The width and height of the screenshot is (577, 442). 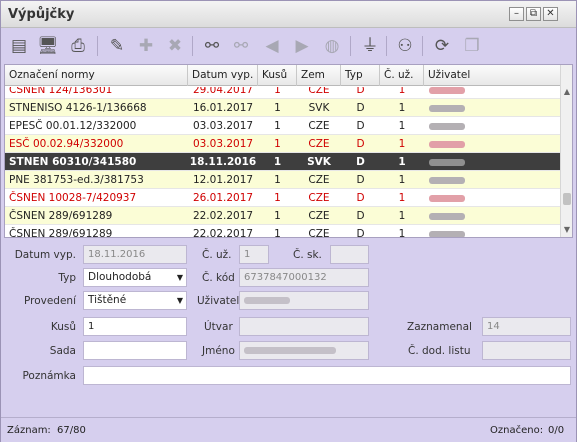 What do you see at coordinates (566, 91) in the screenshot?
I see `scroll-up-icon: ▲` at bounding box center [566, 91].